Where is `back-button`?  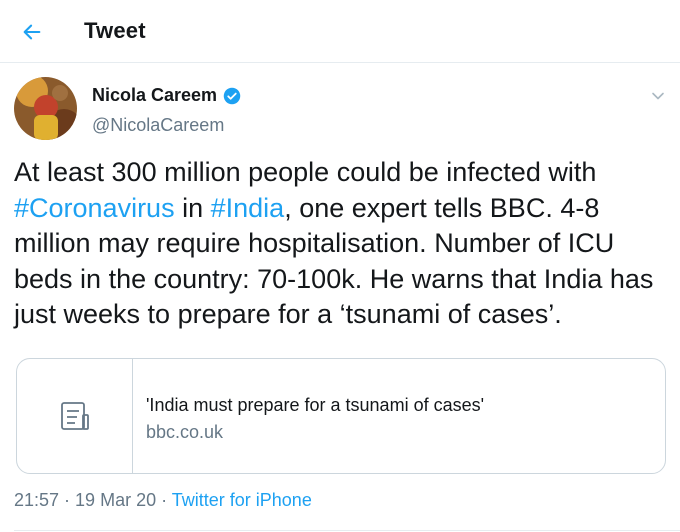
back-button is located at coordinates (32, 32).